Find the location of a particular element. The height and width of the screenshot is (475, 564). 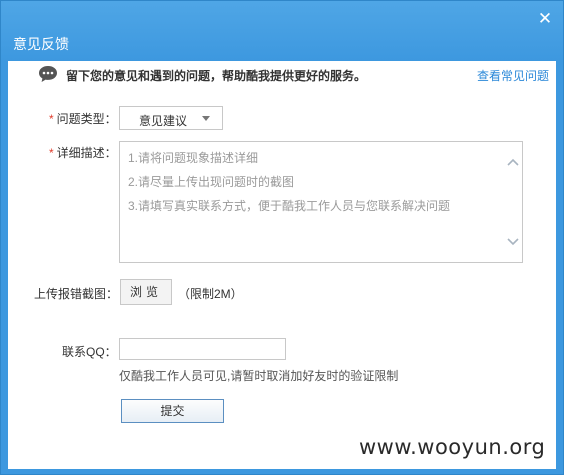

detail-label-row: * 详细描述： is located at coordinates (83, 152).